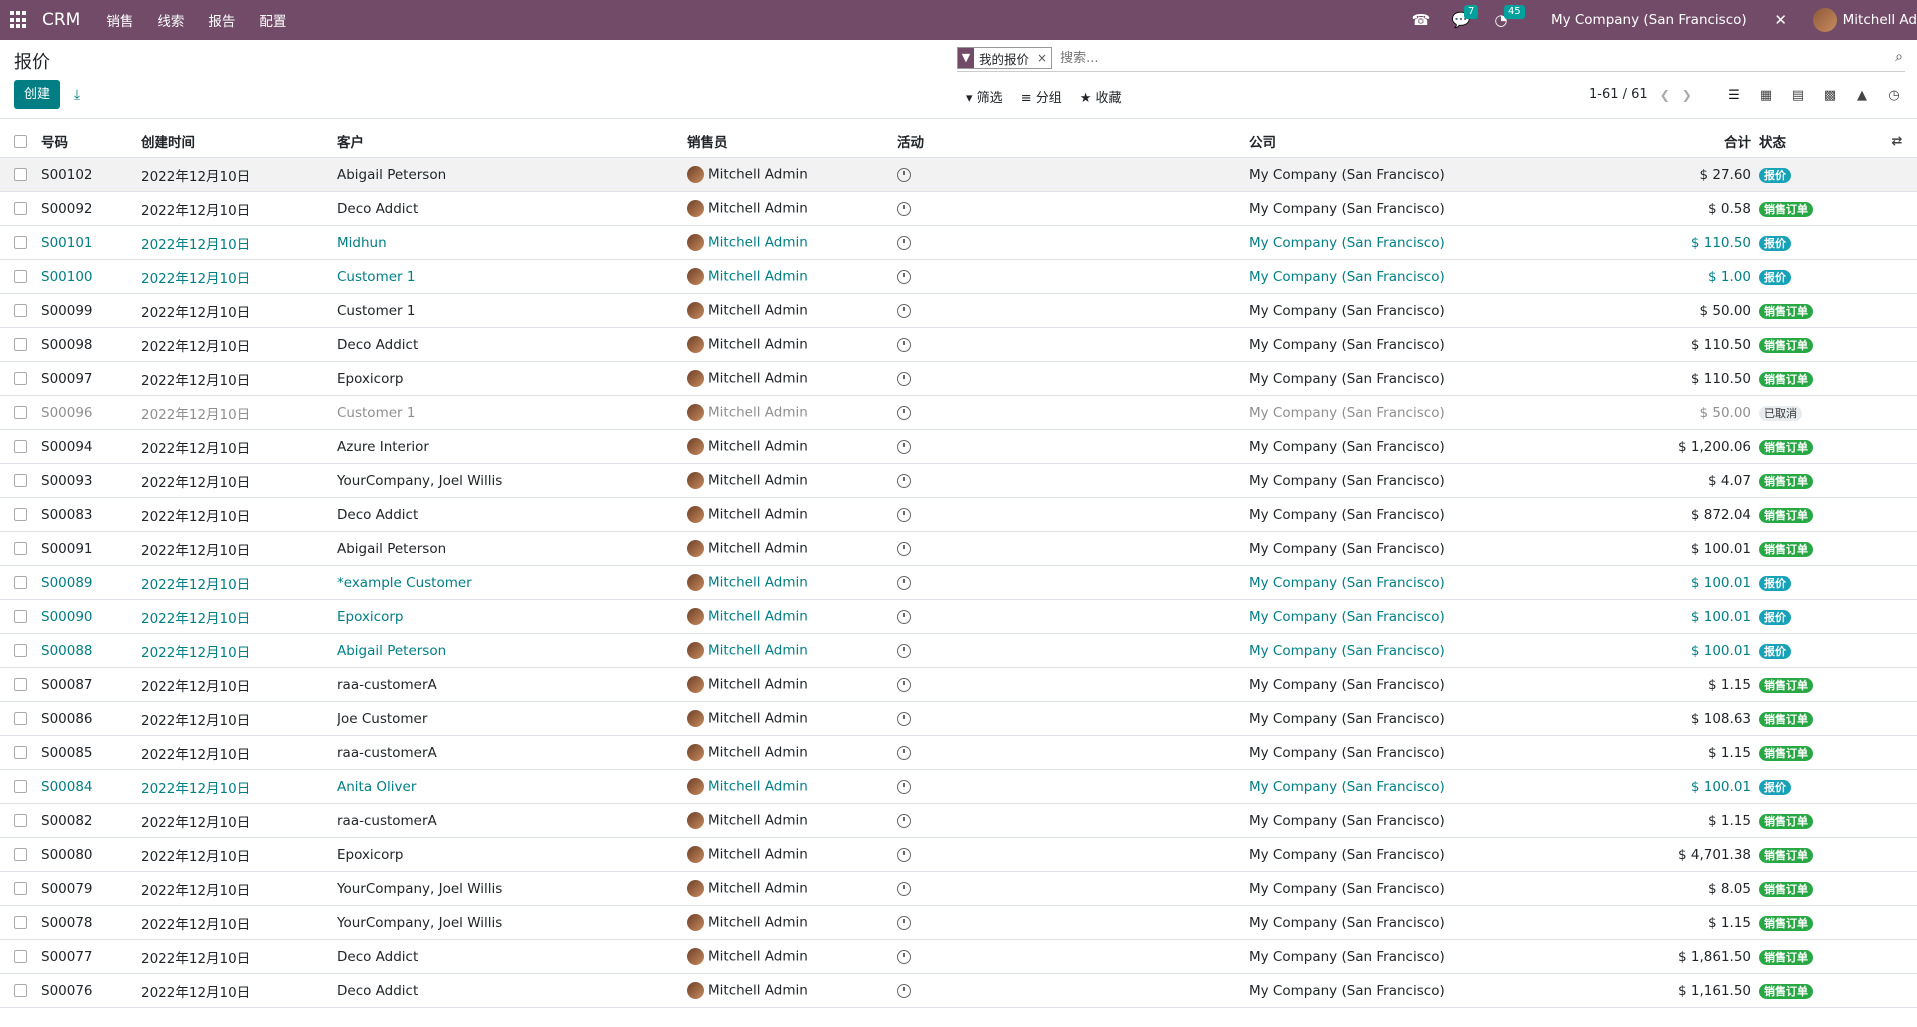 This screenshot has height=1027, width=1917. What do you see at coordinates (91, 141) in the screenshot?
I see `header-number: 号码` at bounding box center [91, 141].